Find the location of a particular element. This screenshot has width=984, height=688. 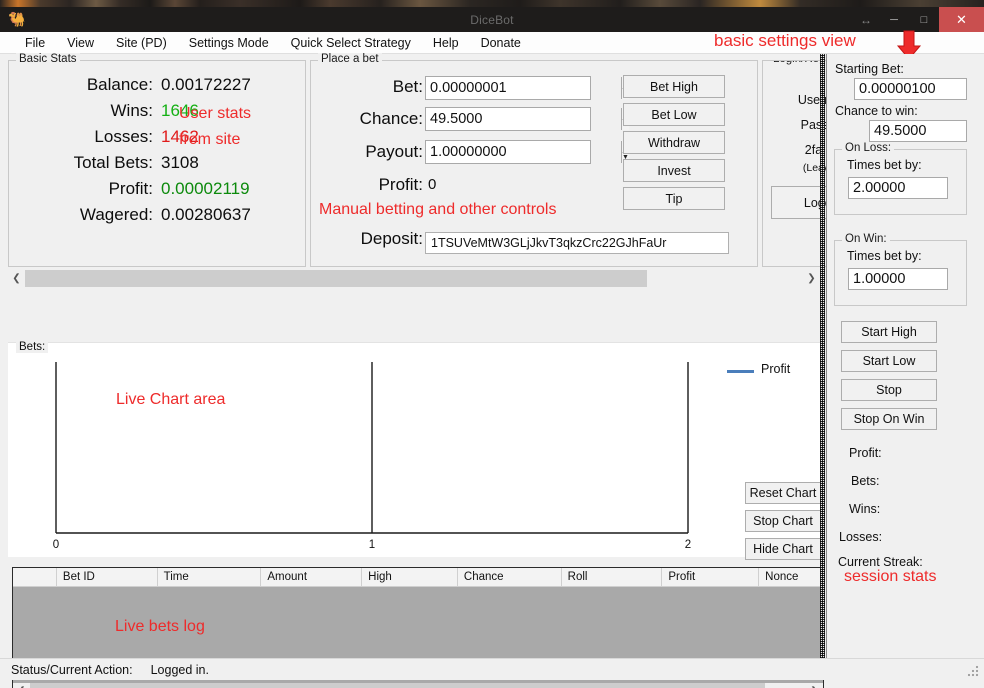

tip-button: Tip is located at coordinates (674, 198).